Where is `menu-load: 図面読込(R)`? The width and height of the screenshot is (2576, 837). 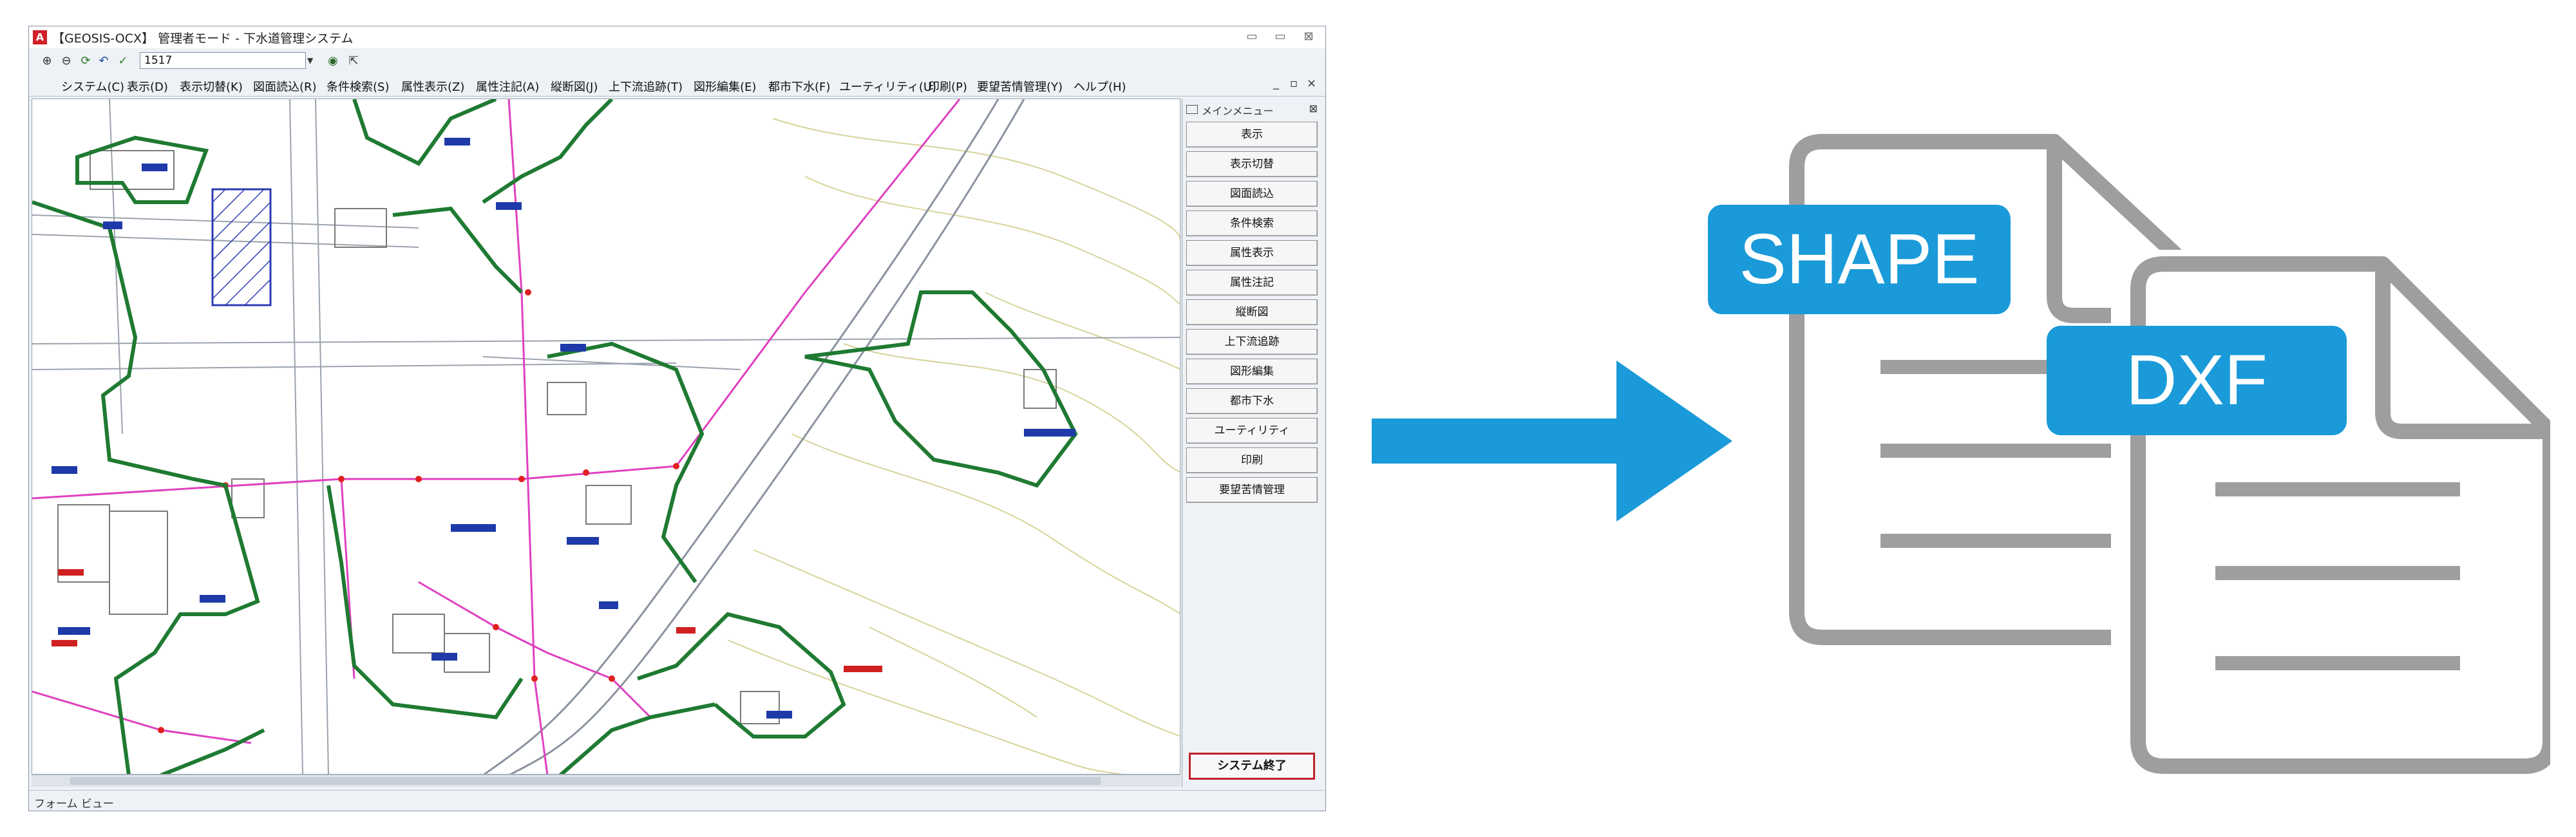 menu-load: 図面読込(R) is located at coordinates (285, 86).